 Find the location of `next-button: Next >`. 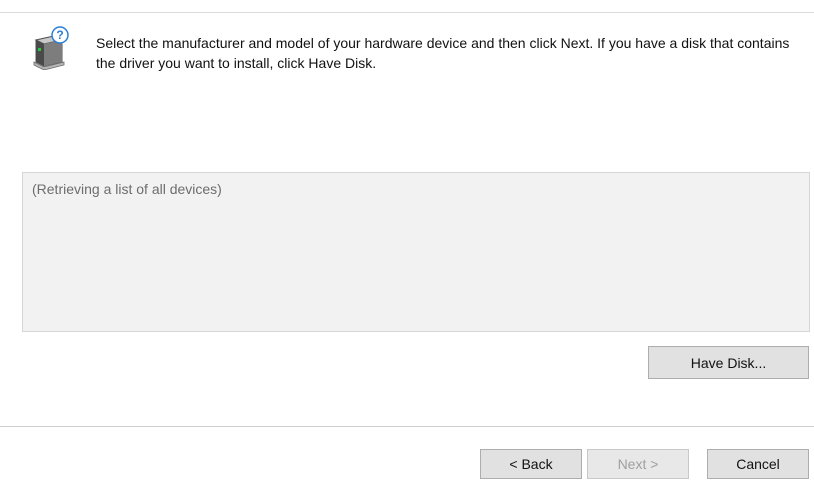

next-button: Next > is located at coordinates (638, 464).